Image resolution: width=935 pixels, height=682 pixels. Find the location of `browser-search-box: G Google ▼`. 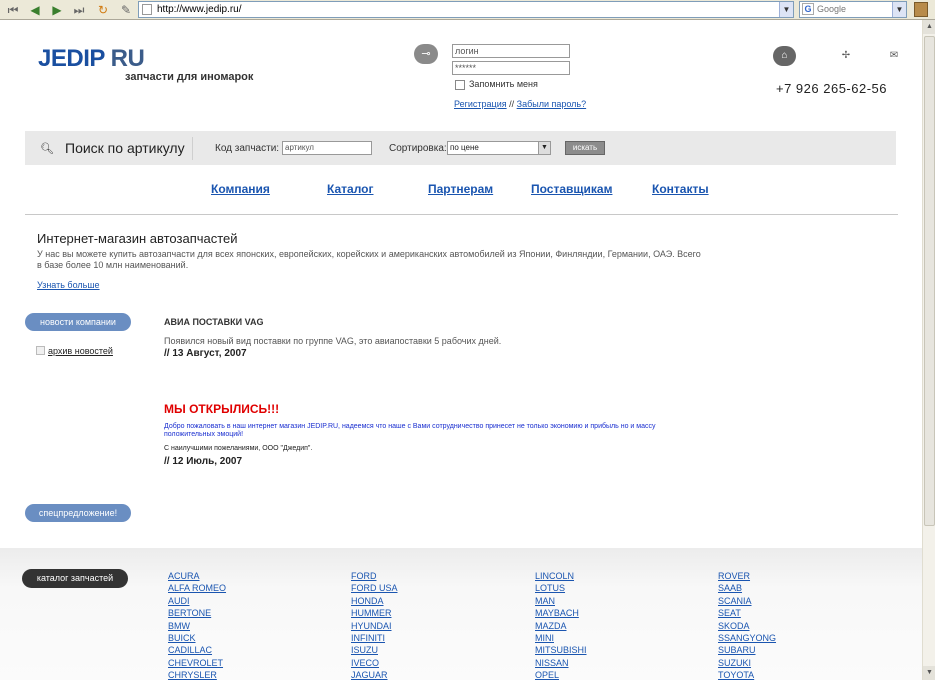

browser-search-box: G Google ▼ is located at coordinates (853, 9).